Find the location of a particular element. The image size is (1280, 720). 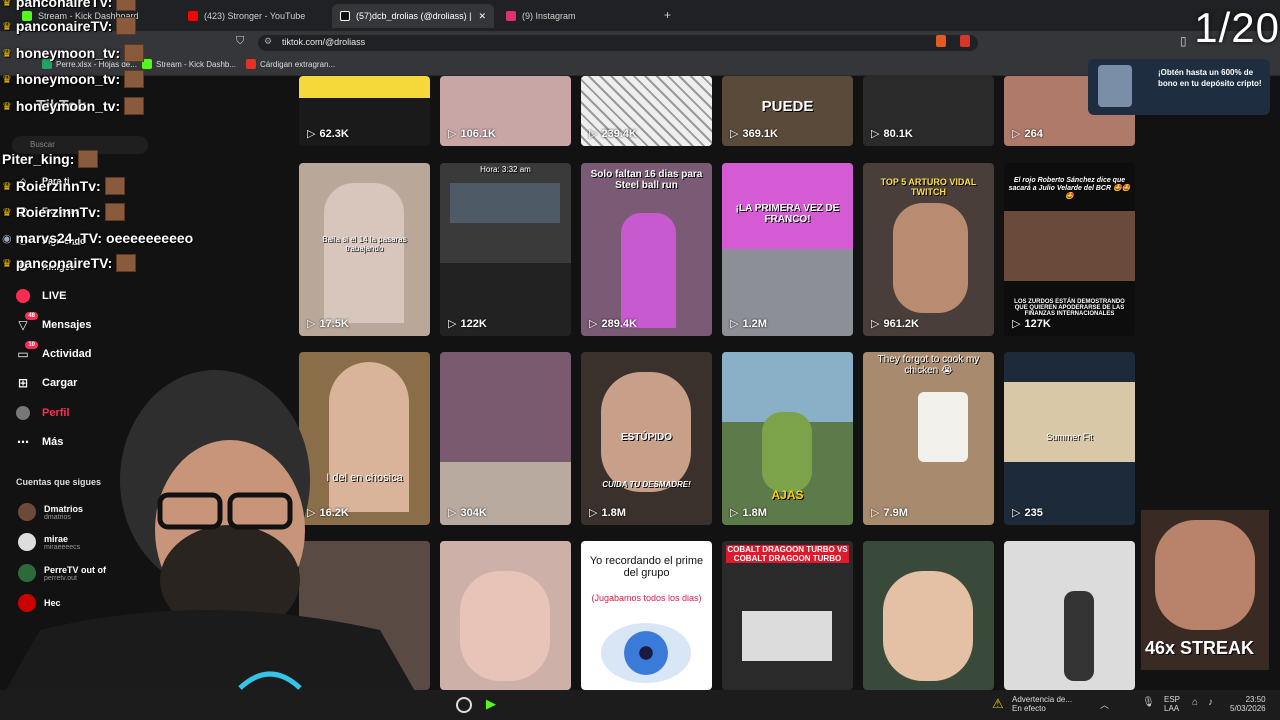

sidebar-toggle-icon: ▯ is located at coordinates (1183, 41).